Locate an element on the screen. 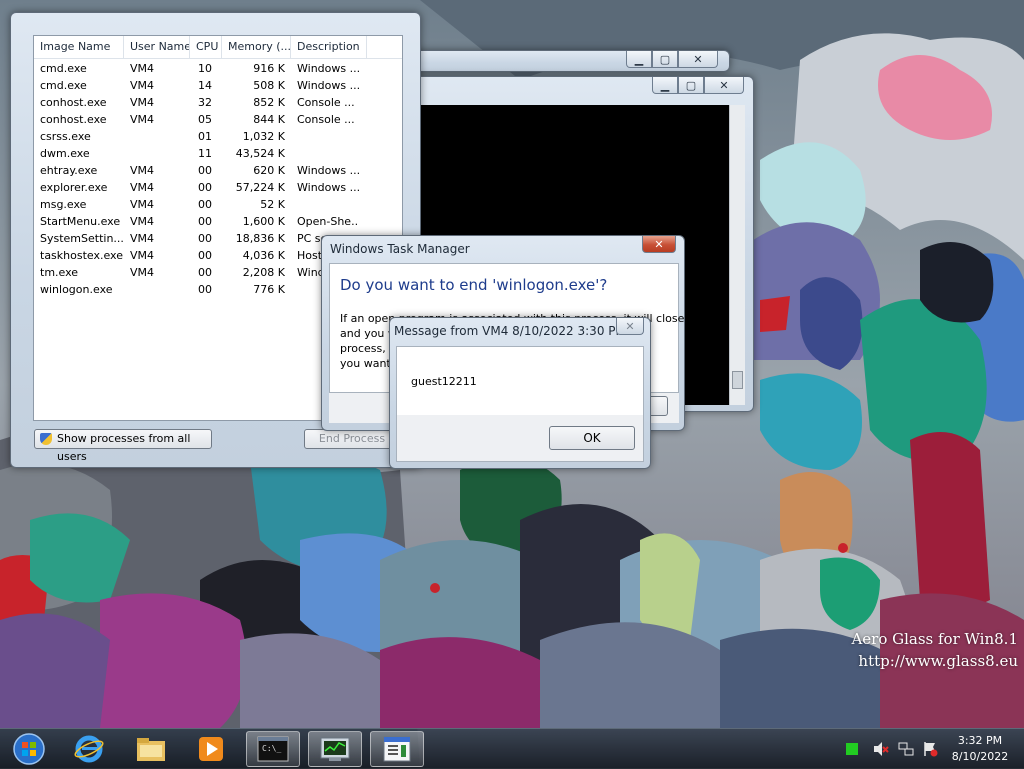  message-body: guest12211 OK is located at coordinates (520, 404).